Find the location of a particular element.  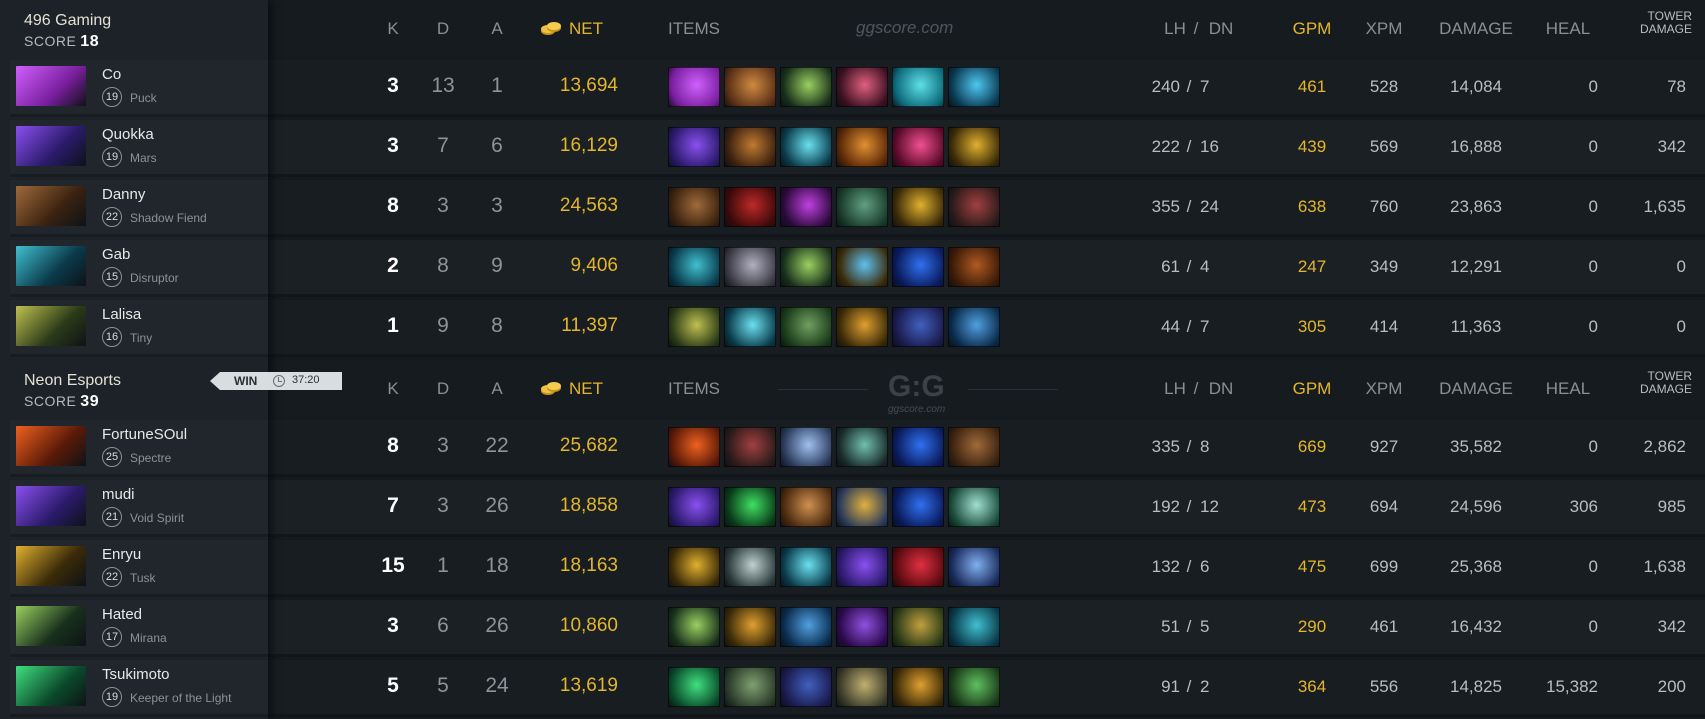

table-row: 5 5 24 13,619 91 / 2 364 556 14,825 15,382 200 is located at coordinates (986, 688).